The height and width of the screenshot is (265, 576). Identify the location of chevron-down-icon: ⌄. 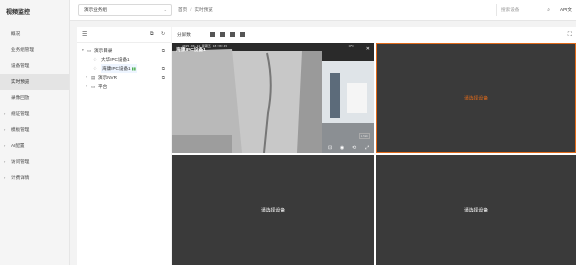
(165, 9).